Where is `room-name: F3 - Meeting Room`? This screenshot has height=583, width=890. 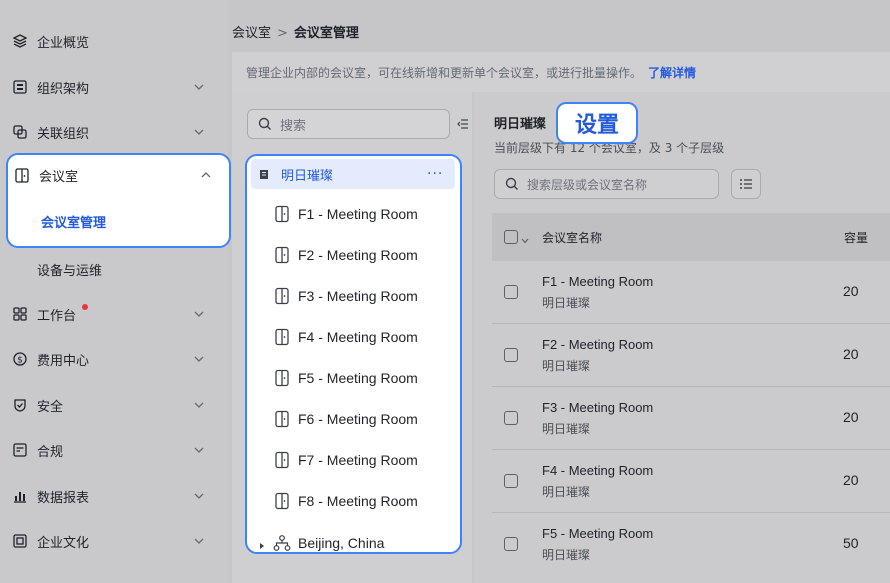 room-name: F3 - Meeting Room is located at coordinates (598, 407).